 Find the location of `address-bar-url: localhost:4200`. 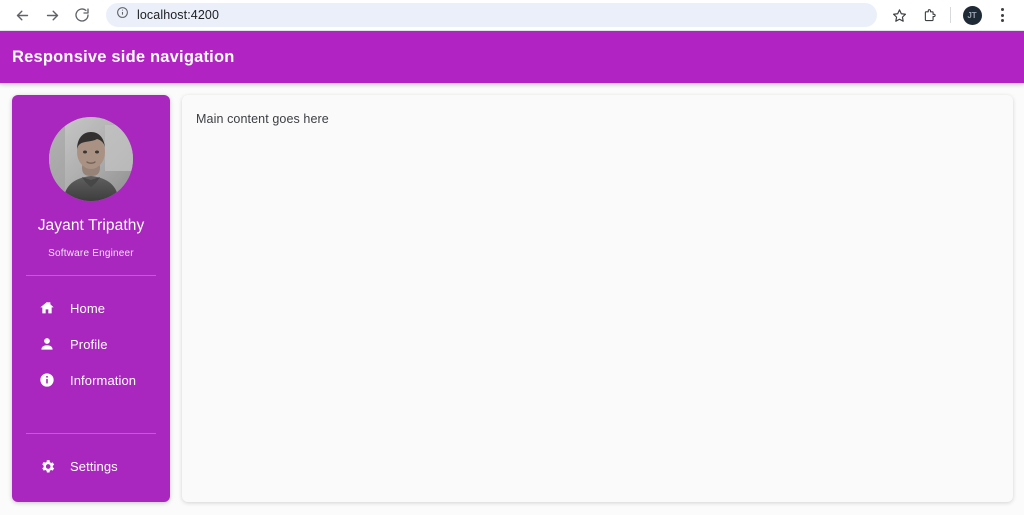

address-bar-url: localhost:4200 is located at coordinates (178, 15).